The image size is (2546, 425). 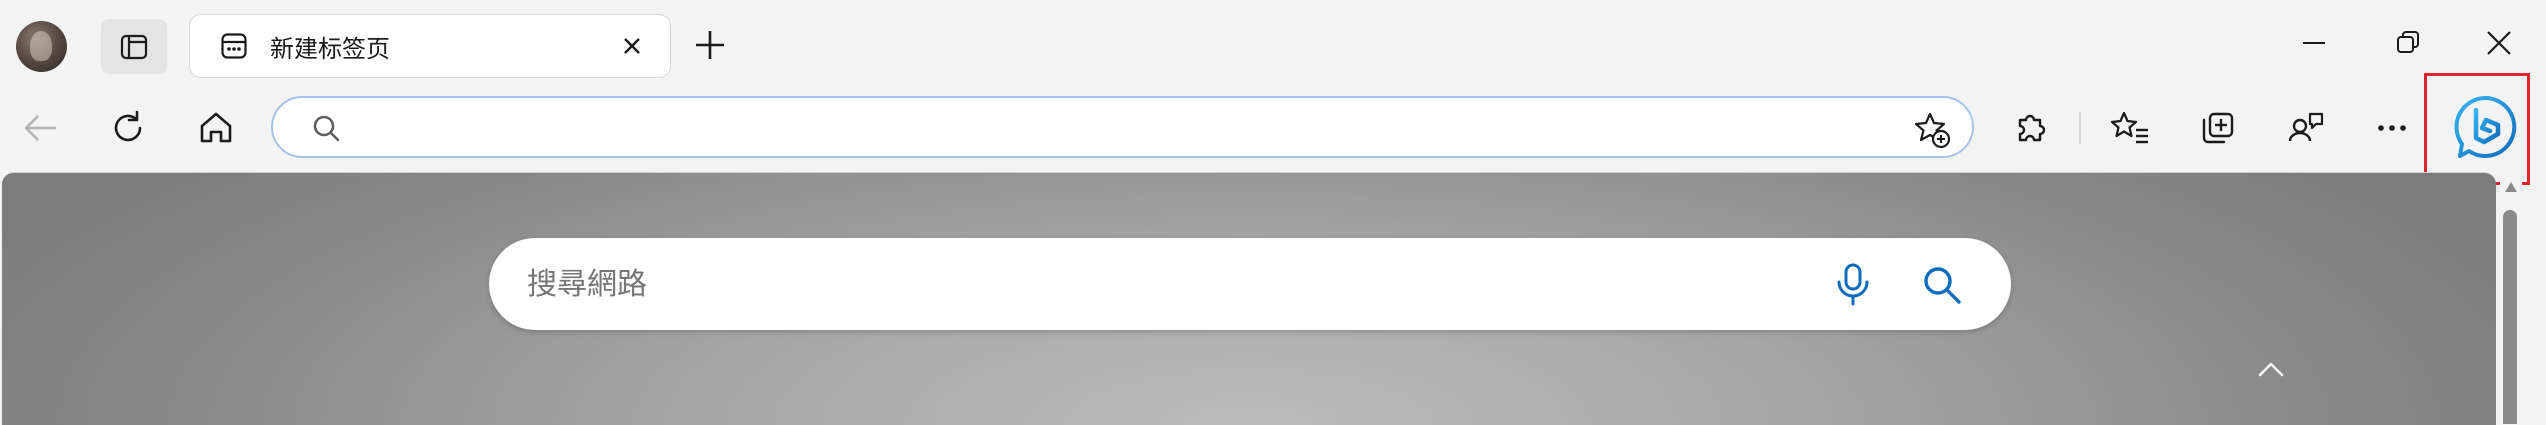 I want to click on copilot-highlight-box, so click(x=2477, y=129).